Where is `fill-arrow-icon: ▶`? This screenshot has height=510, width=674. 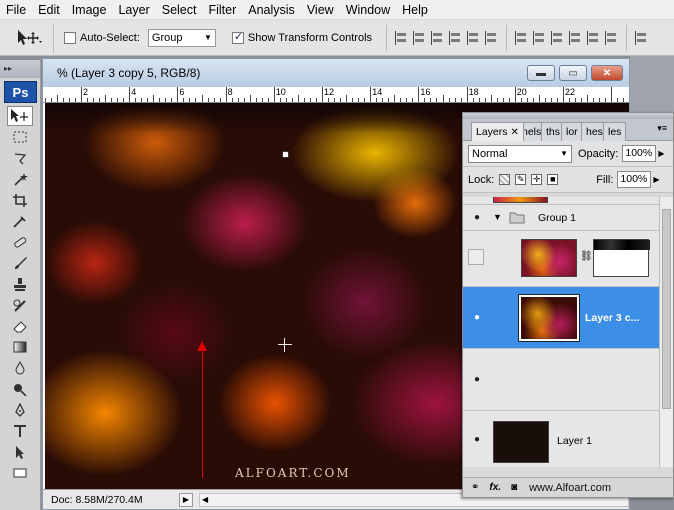
fill-arrow-icon: ▶ is located at coordinates (656, 179).